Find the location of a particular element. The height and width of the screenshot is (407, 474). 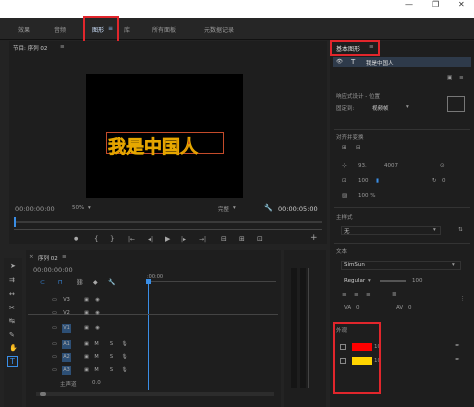

timeline-scroll-handle is located at coordinates (43, 394).